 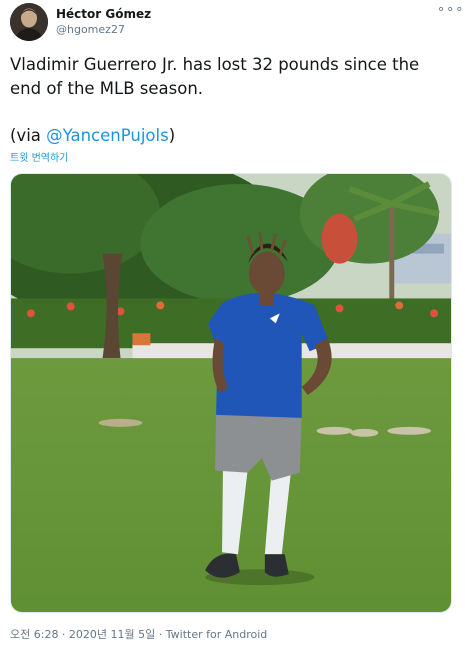 I want to click on translate-tweet-link: 트윗 번역하기, so click(x=39, y=156).